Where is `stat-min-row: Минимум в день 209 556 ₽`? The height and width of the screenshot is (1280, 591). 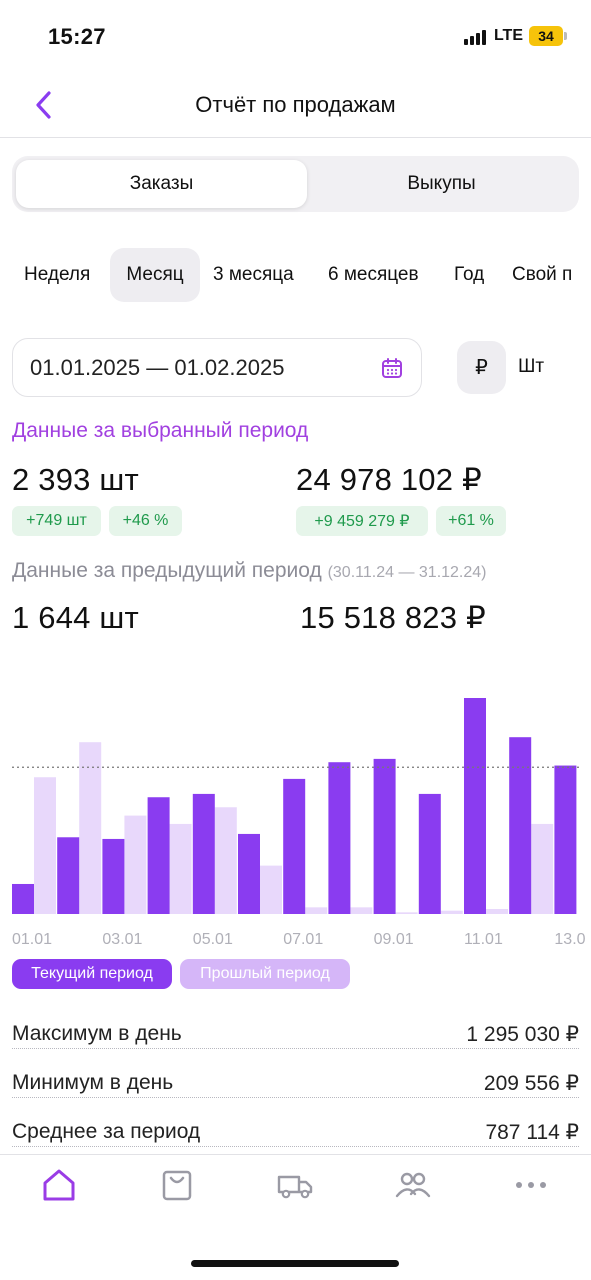 stat-min-row: Минимум в день 209 556 ₽ is located at coordinates (295, 1083).